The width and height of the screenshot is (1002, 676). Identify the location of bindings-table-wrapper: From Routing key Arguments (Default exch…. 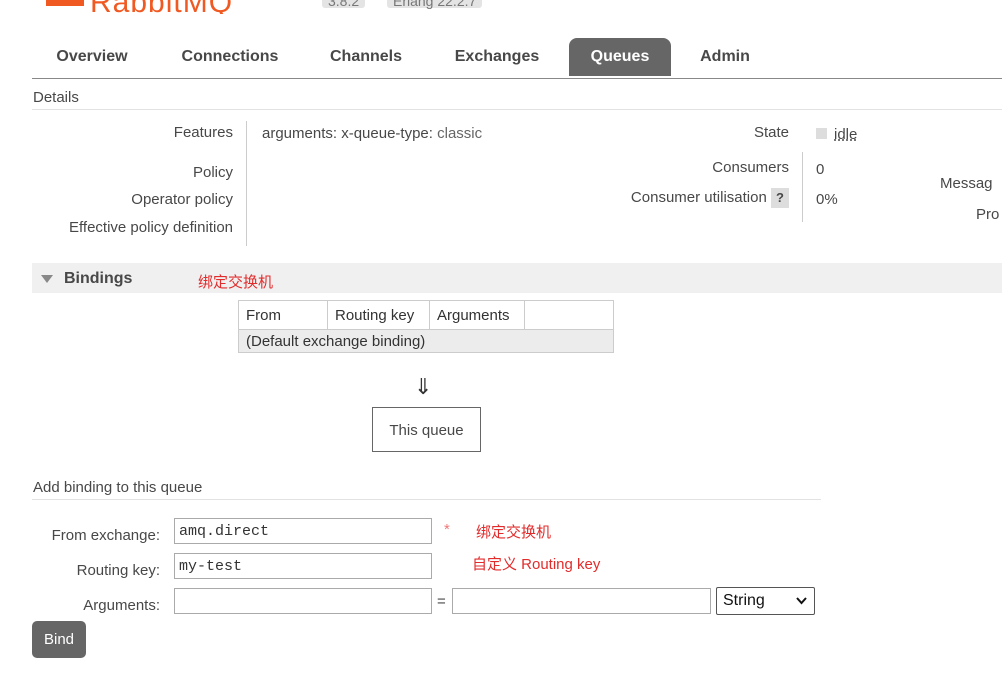
(426, 326).